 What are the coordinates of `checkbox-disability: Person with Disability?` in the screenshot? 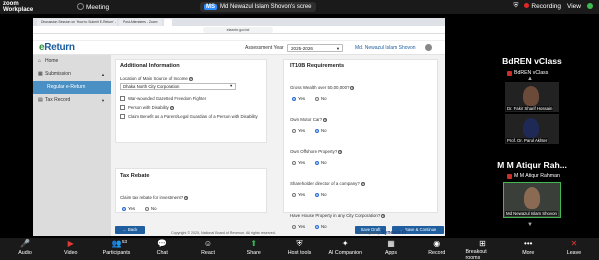 It's located at (191, 107).